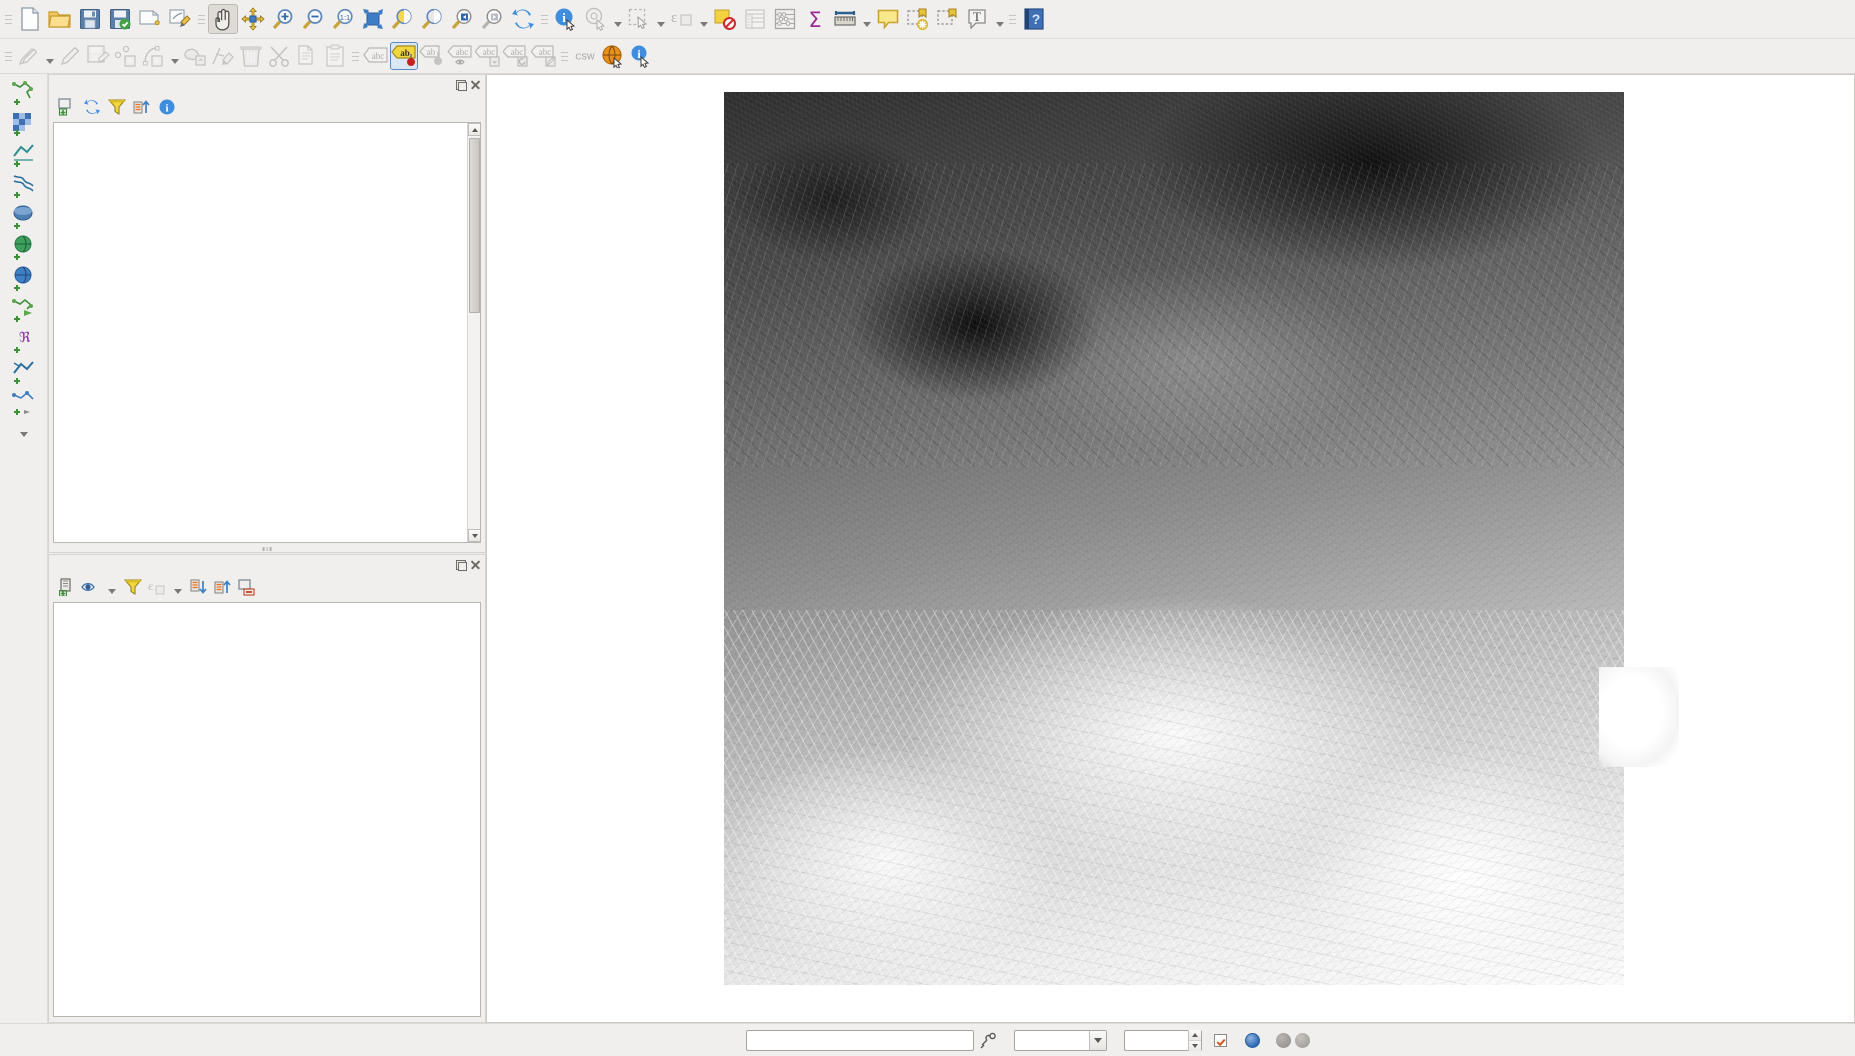 The width and height of the screenshot is (1855, 1056). Describe the element at coordinates (49, 56) in the screenshot. I see `current-edits-caret` at that location.